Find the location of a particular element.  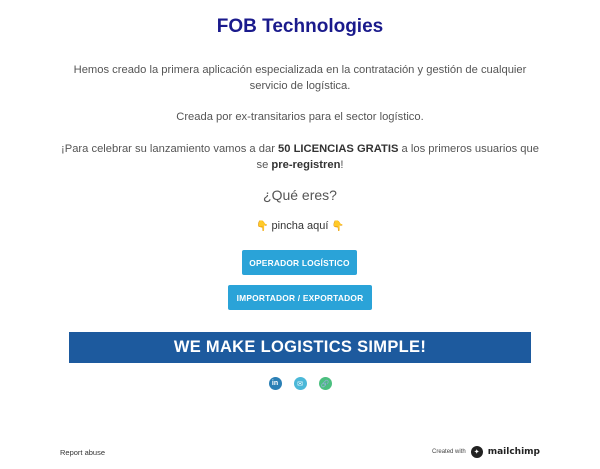

email-icon: ✉ is located at coordinates (300, 383).